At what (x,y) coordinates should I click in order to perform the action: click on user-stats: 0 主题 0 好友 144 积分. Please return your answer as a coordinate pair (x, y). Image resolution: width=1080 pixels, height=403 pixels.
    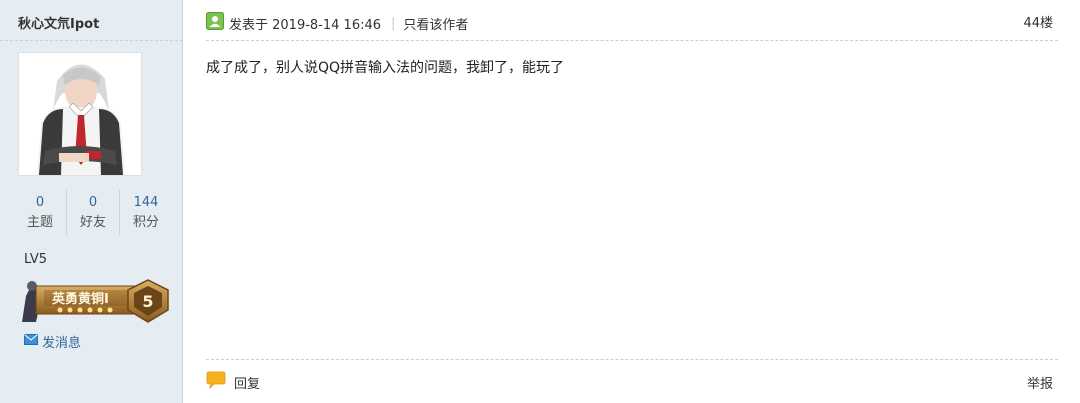
    Looking at the image, I should click on (93, 212).